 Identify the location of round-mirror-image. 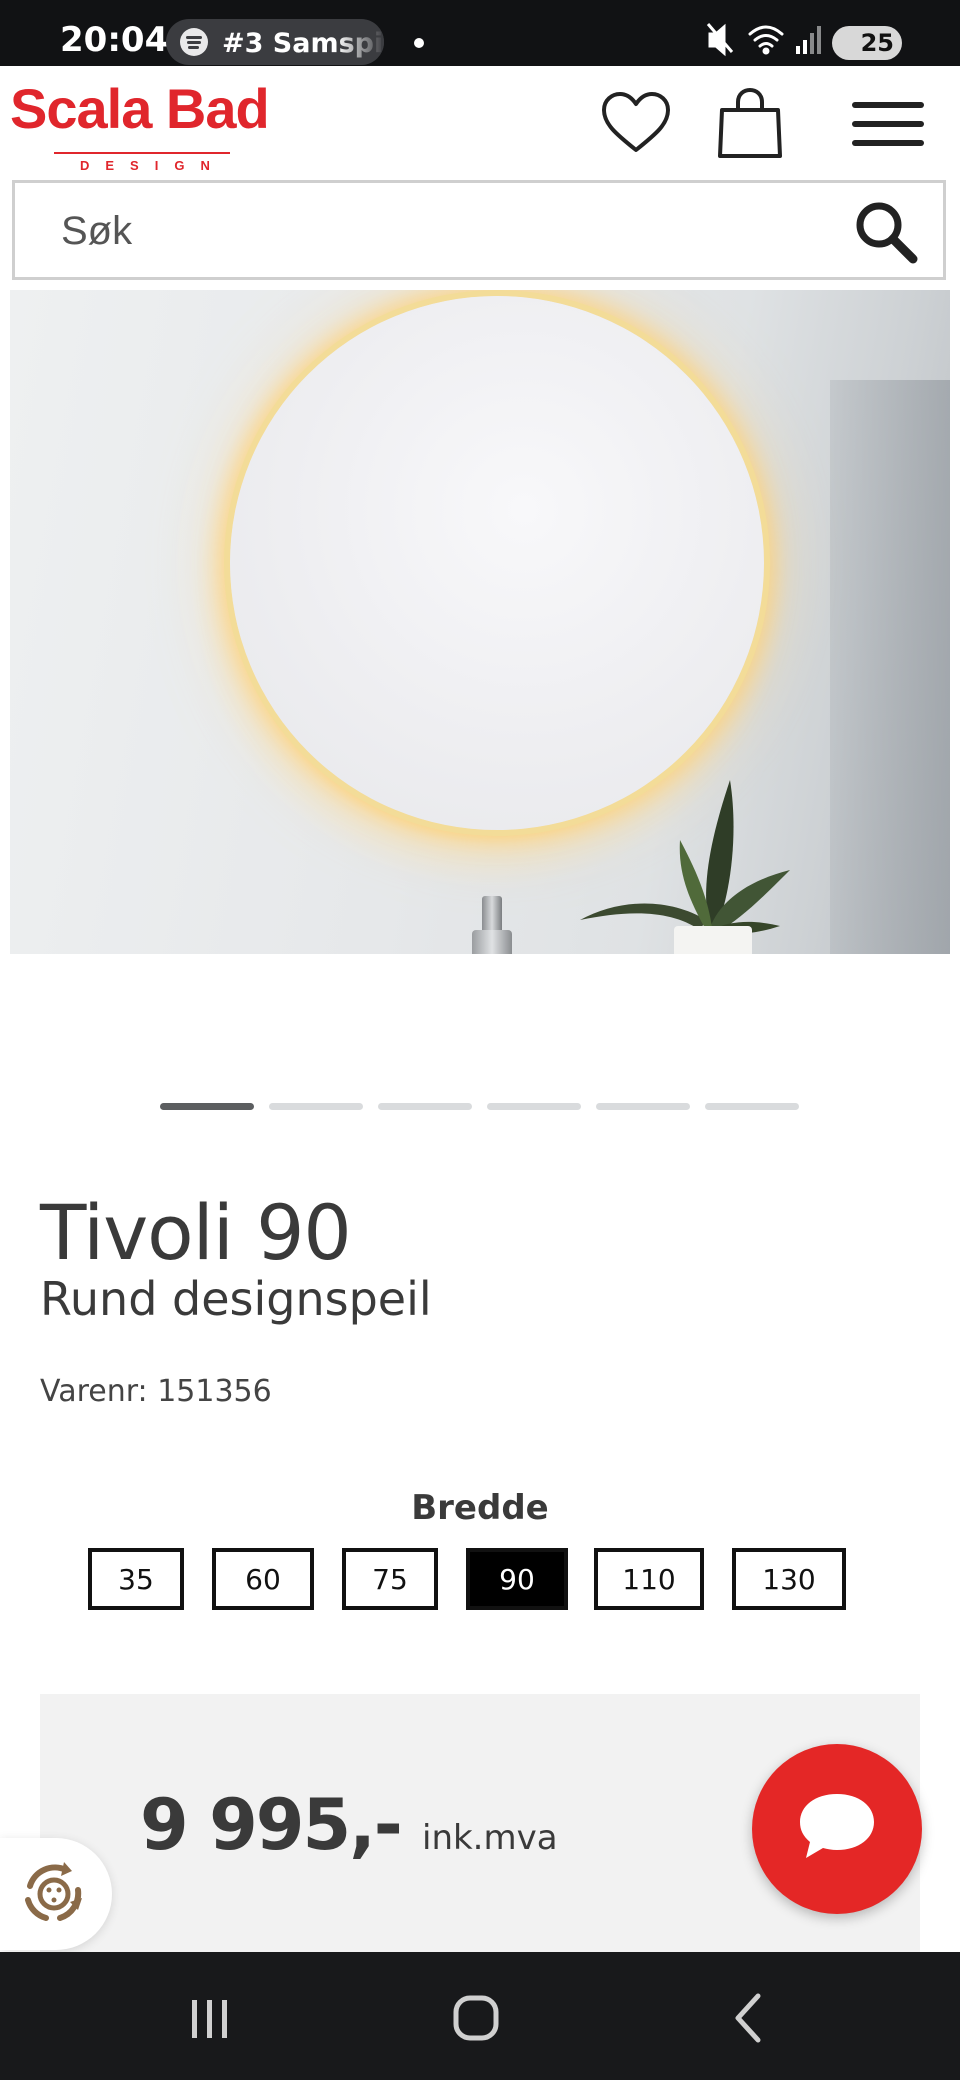
(497, 563).